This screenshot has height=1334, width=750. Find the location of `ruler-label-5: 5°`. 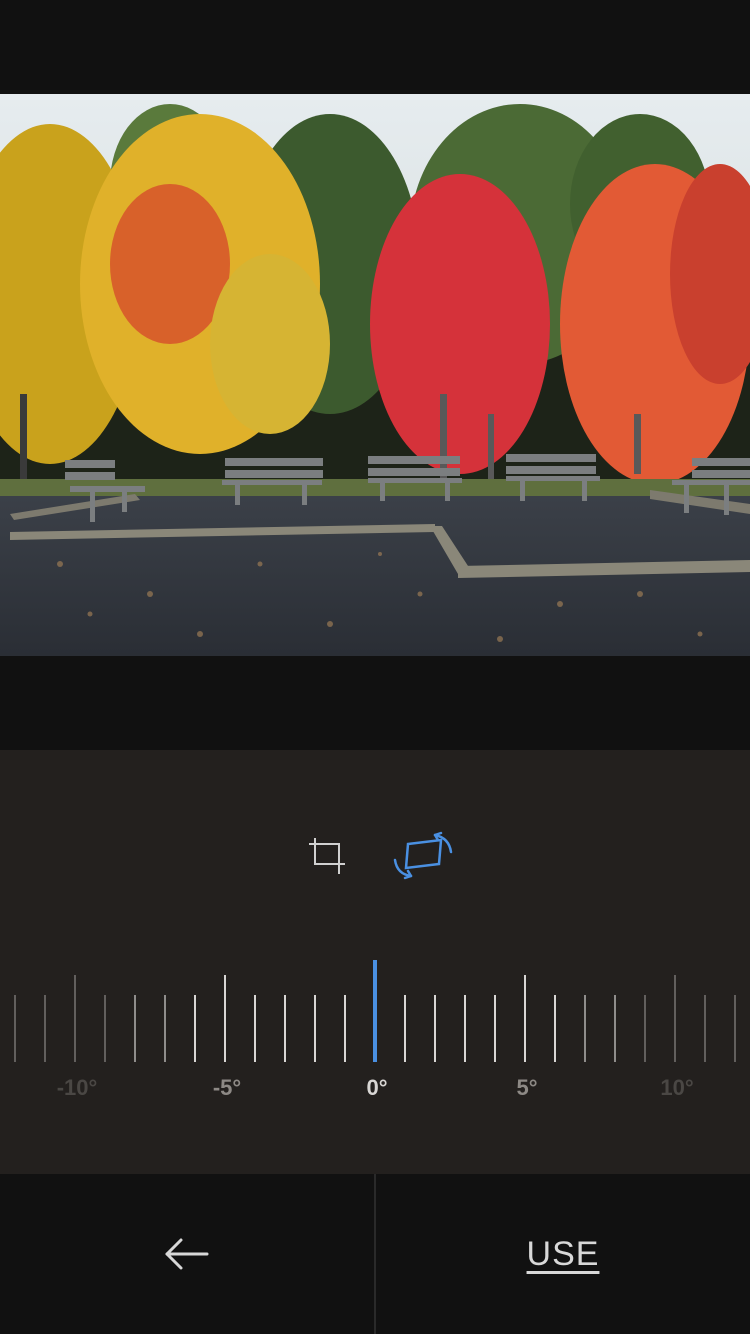

ruler-label-5: 5° is located at coordinates (527, 1087).